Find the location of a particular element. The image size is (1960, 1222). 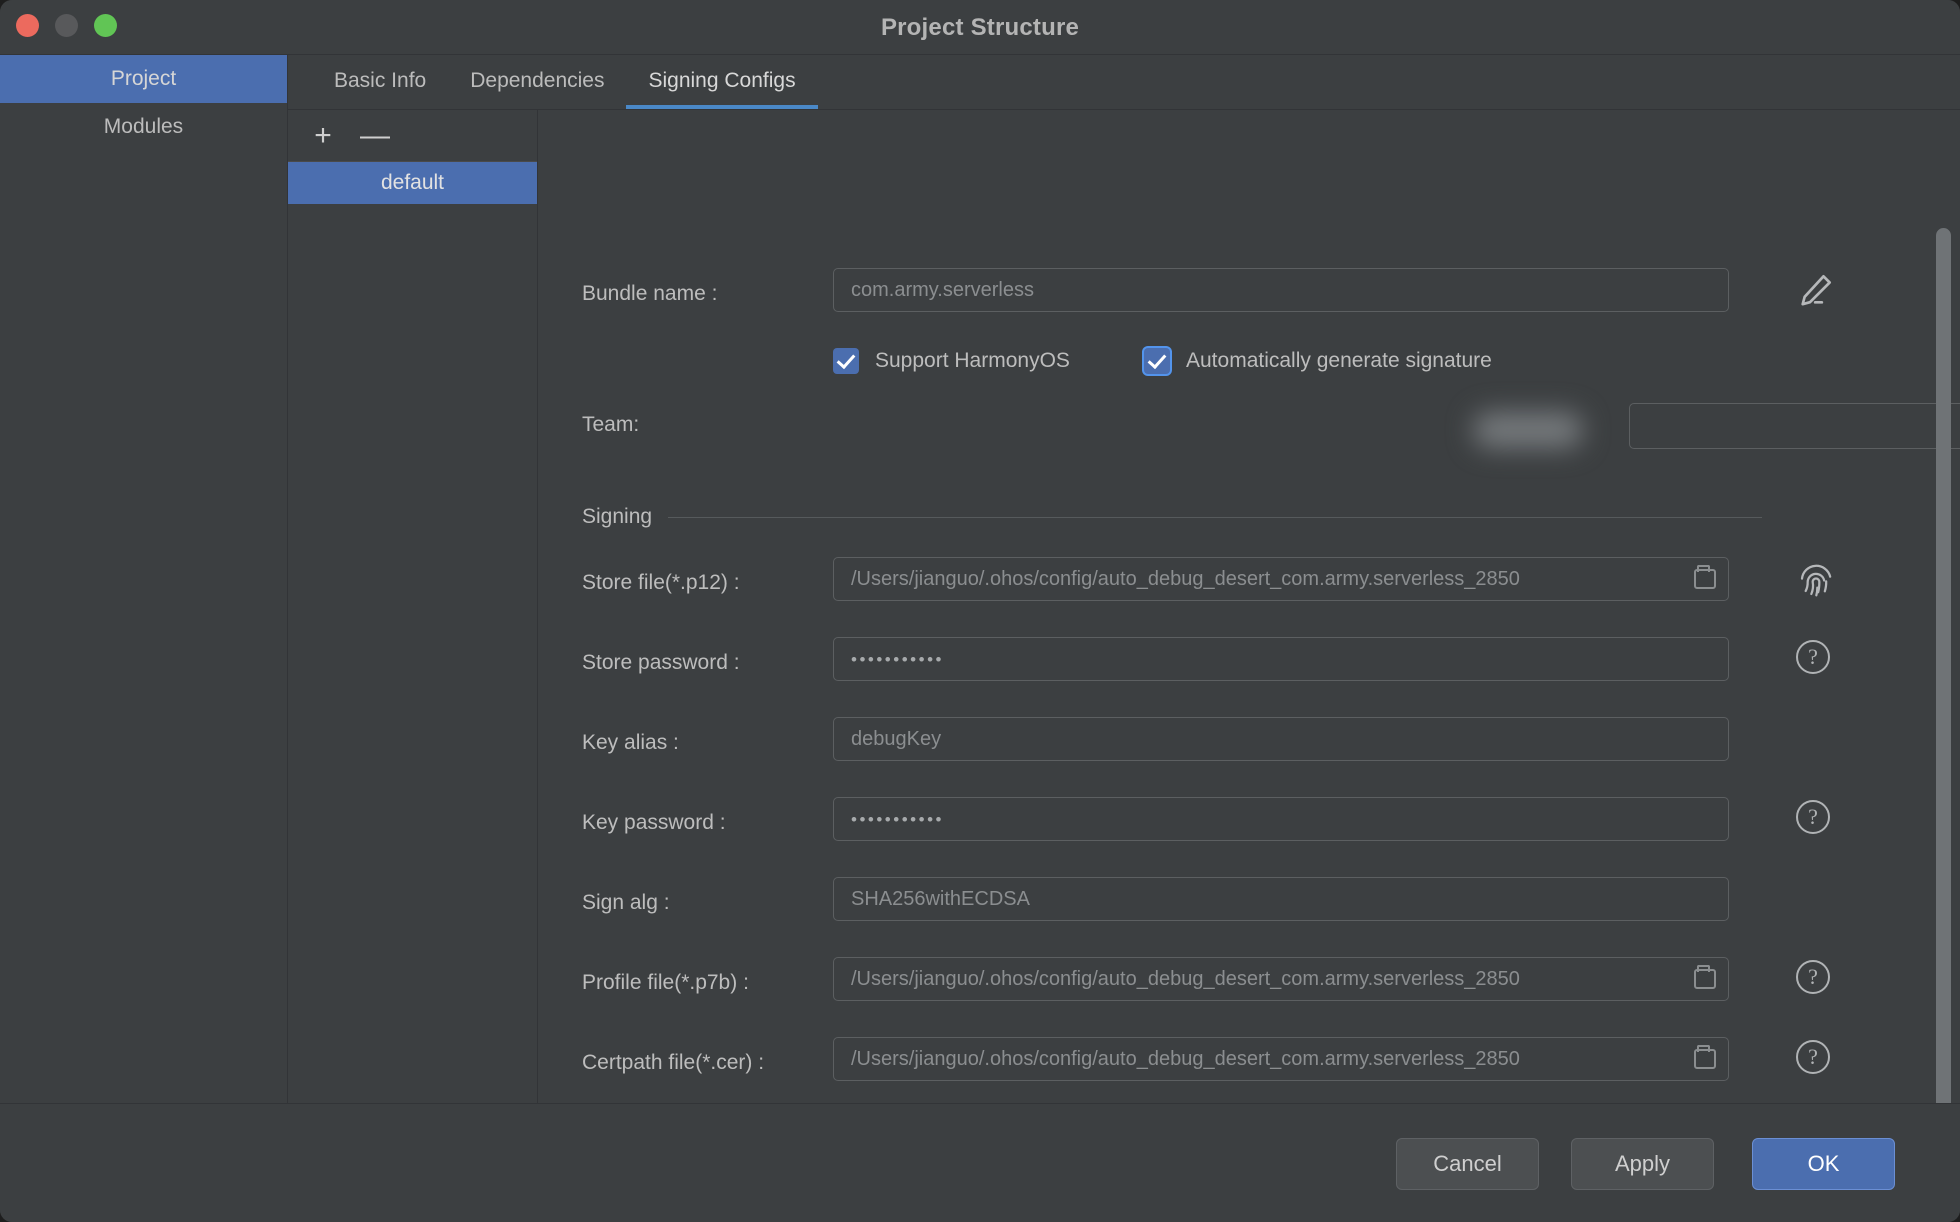

team-dropdown is located at coordinates (1794, 426).